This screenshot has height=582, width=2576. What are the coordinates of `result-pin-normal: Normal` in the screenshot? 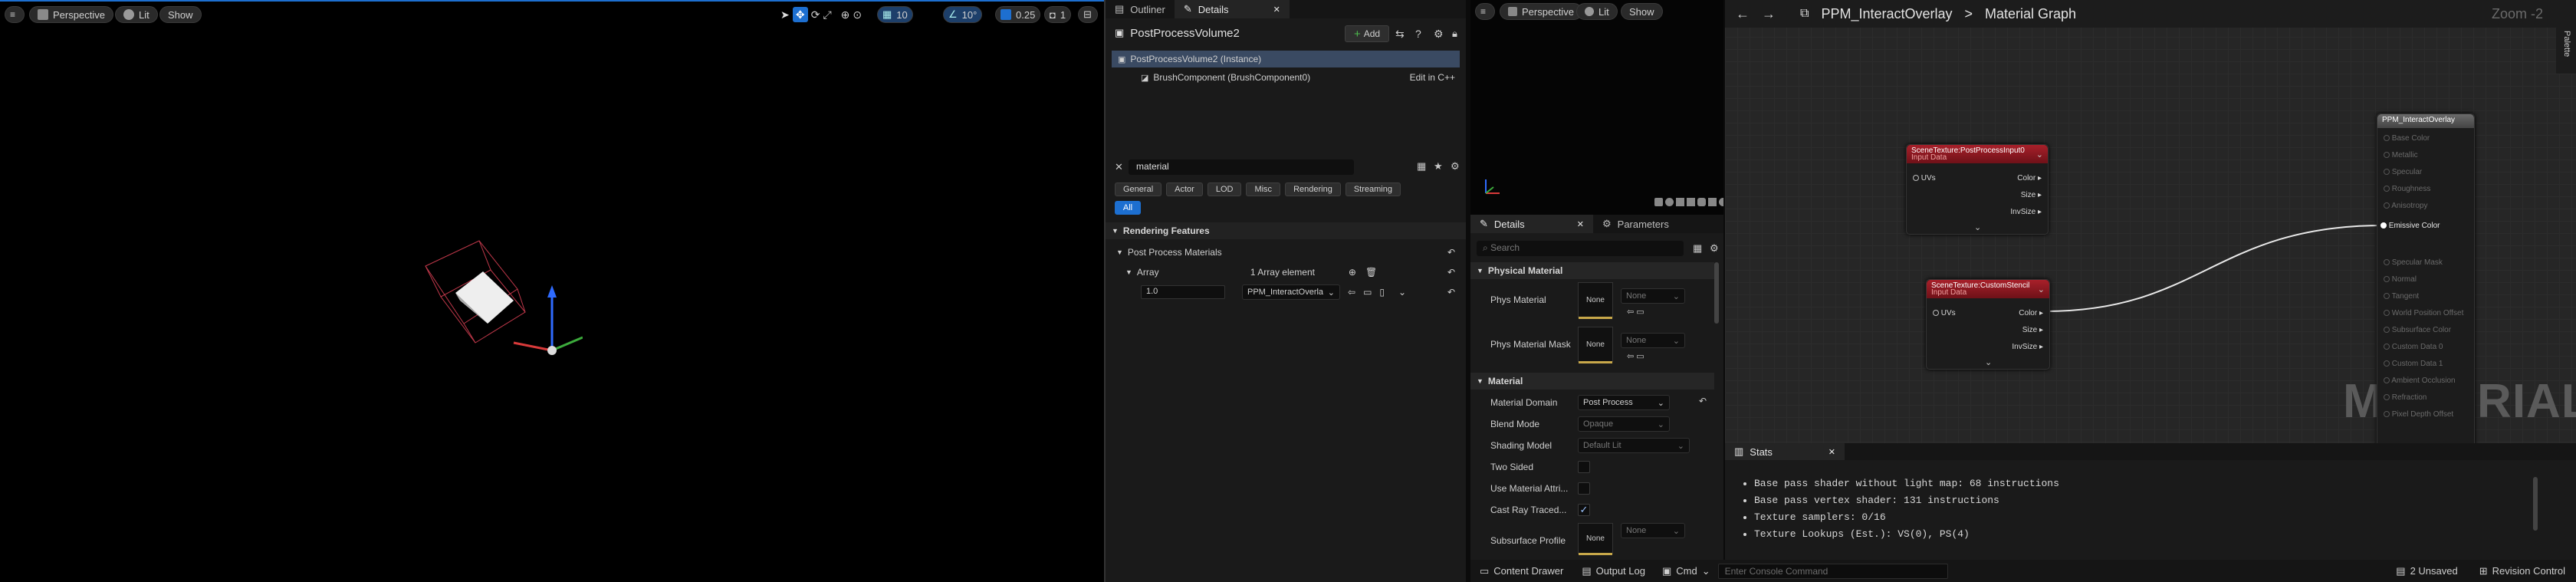 It's located at (2400, 279).